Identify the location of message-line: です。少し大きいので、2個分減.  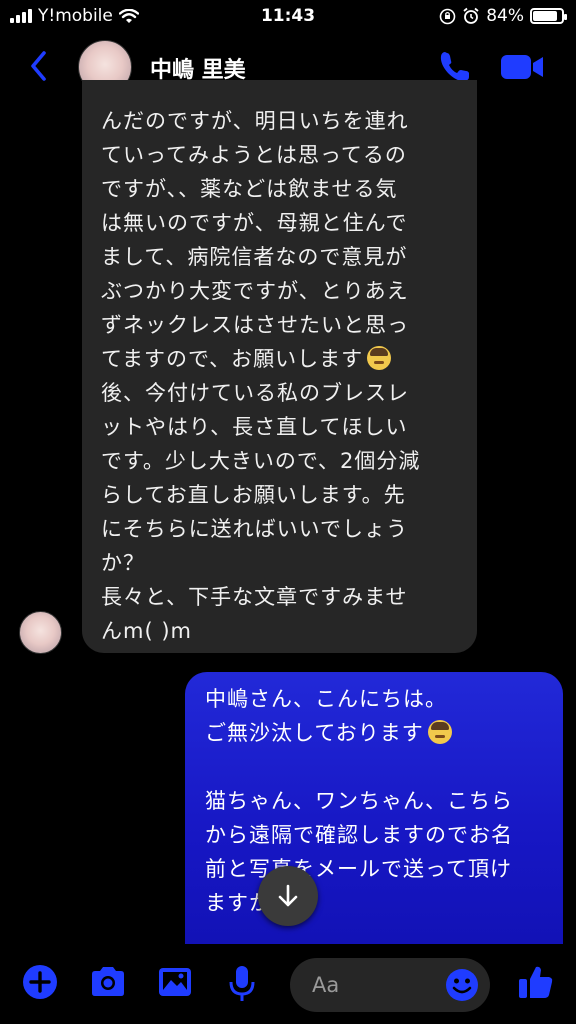
(261, 461).